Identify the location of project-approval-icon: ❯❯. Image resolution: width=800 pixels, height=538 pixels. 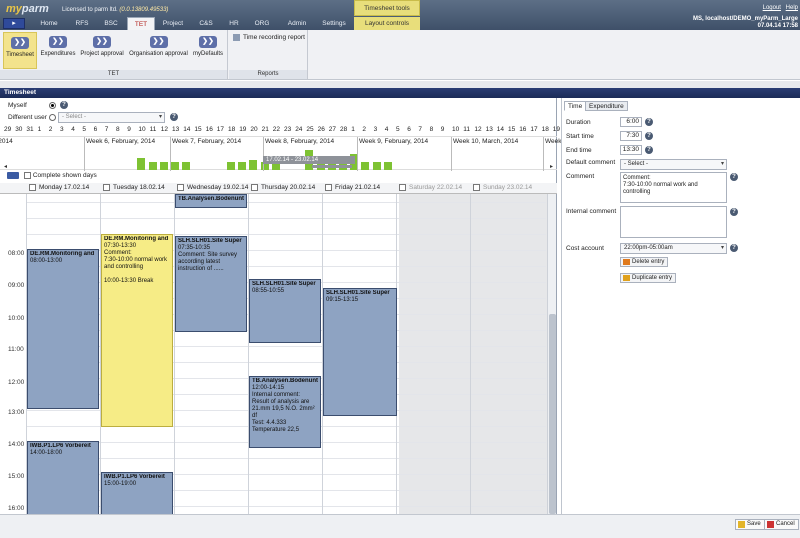
(102, 42).